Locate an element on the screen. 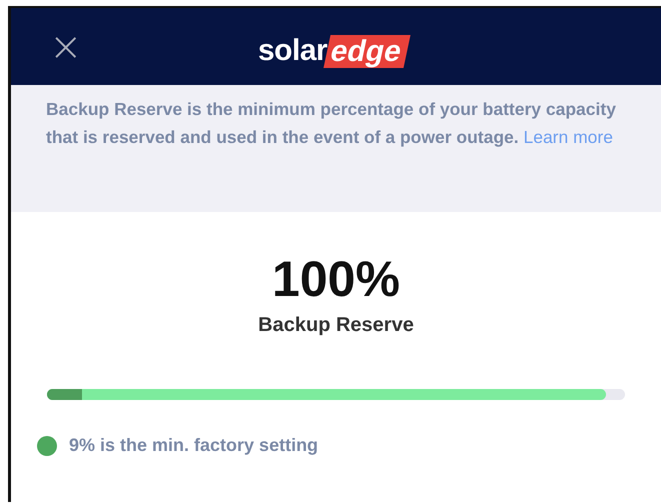 The width and height of the screenshot is (661, 504). close-button: × is located at coordinates (66, 46).